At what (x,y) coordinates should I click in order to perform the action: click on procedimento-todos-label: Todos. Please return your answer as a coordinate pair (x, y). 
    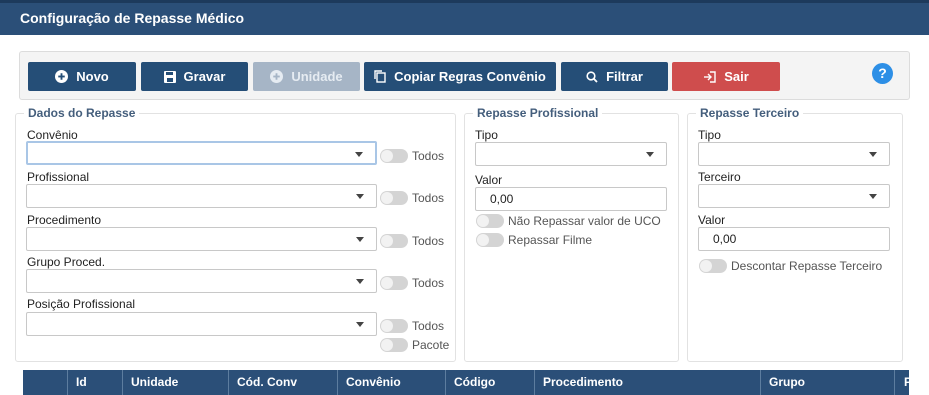
    Looking at the image, I should click on (428, 241).